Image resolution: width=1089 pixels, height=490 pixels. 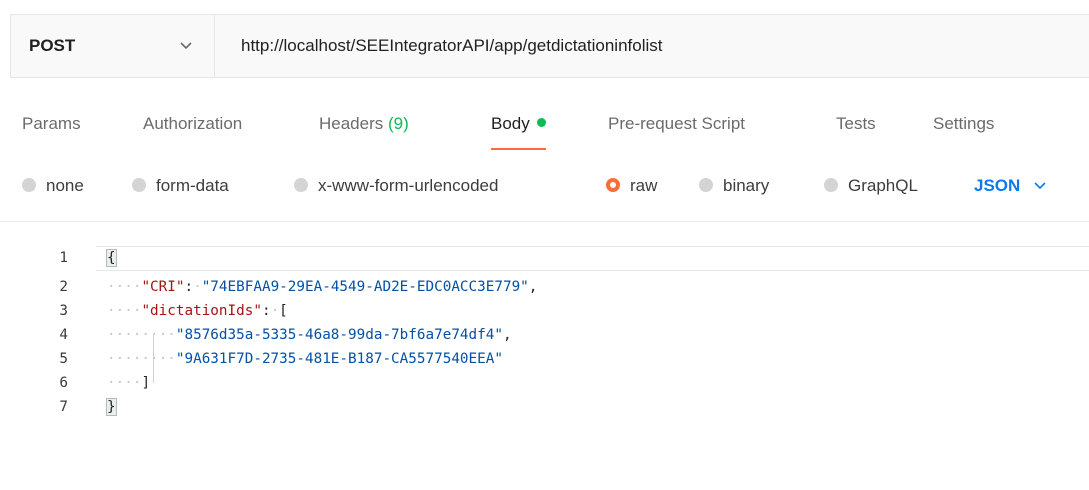 I want to click on tab-label: Body, so click(x=510, y=123).